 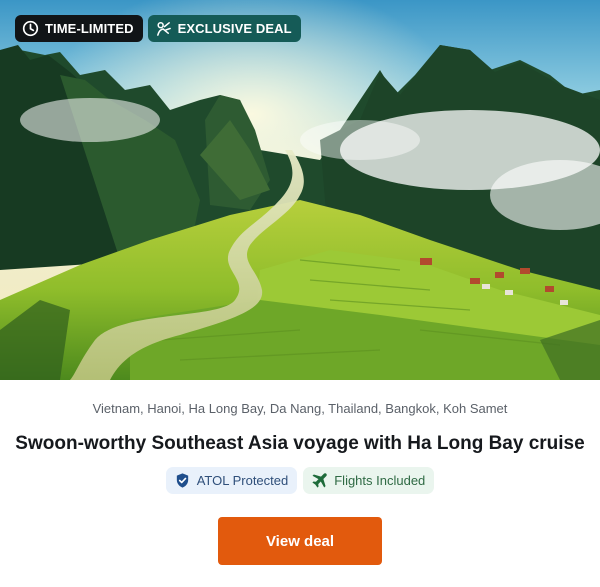 I want to click on time-limited-badge: TIME-LIMITED, so click(x=79, y=28).